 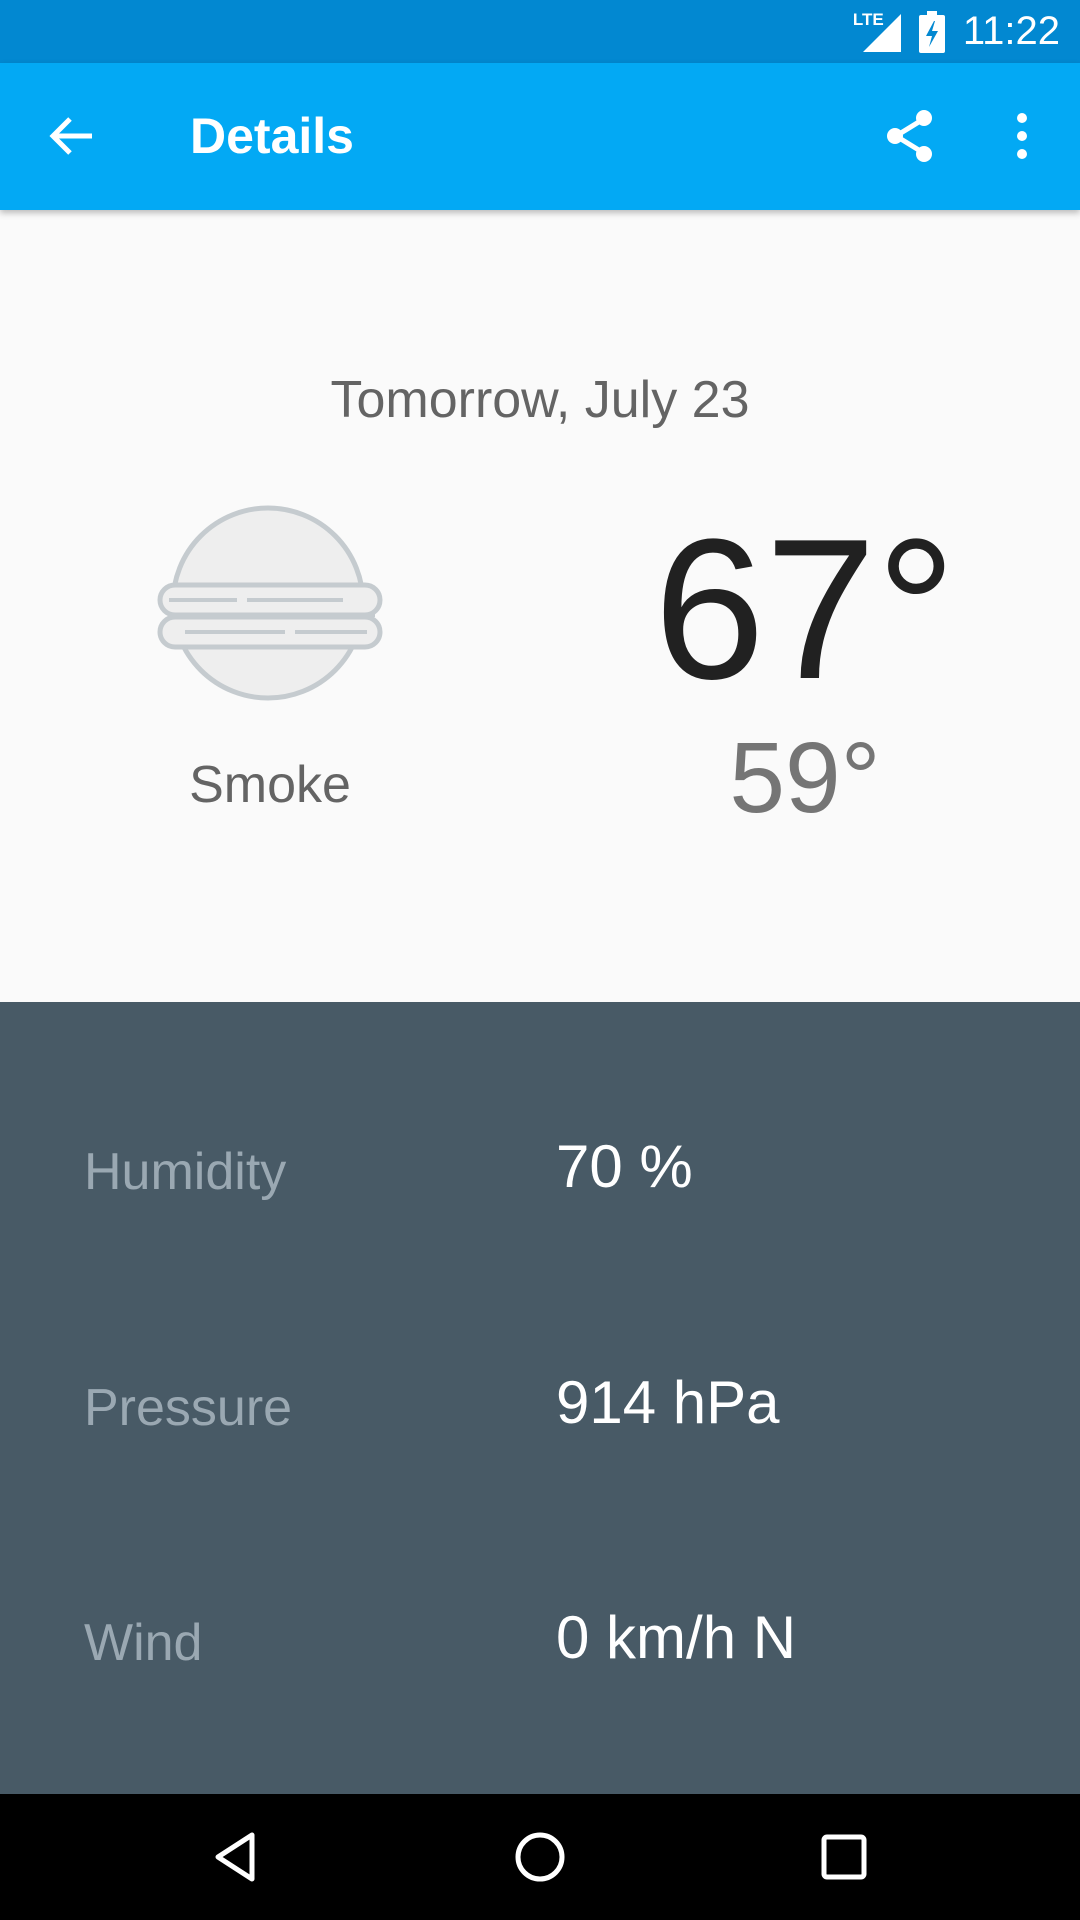 I want to click on status-icons: LTE 11:22, so click(x=956, y=31).